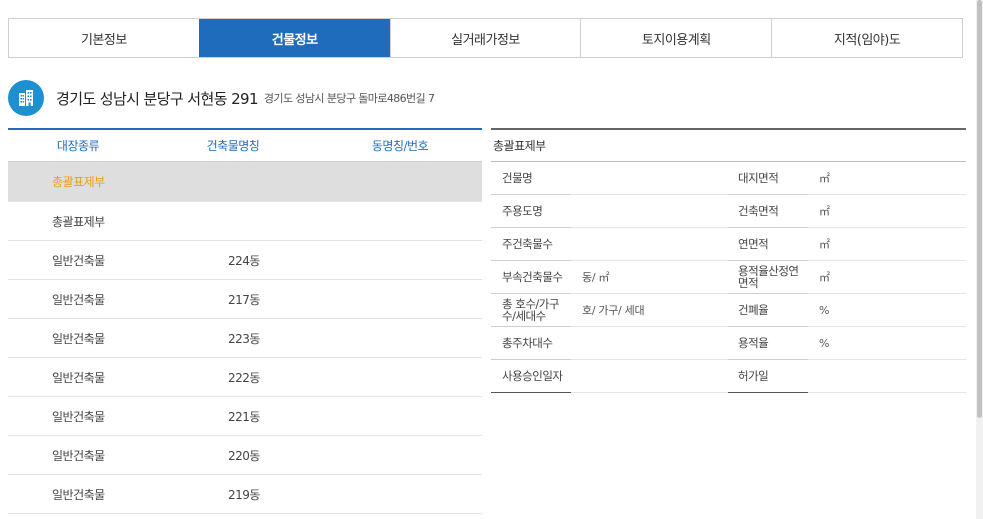  I want to click on summary-row: 건물명 대지면적 ㎡, so click(728, 178).